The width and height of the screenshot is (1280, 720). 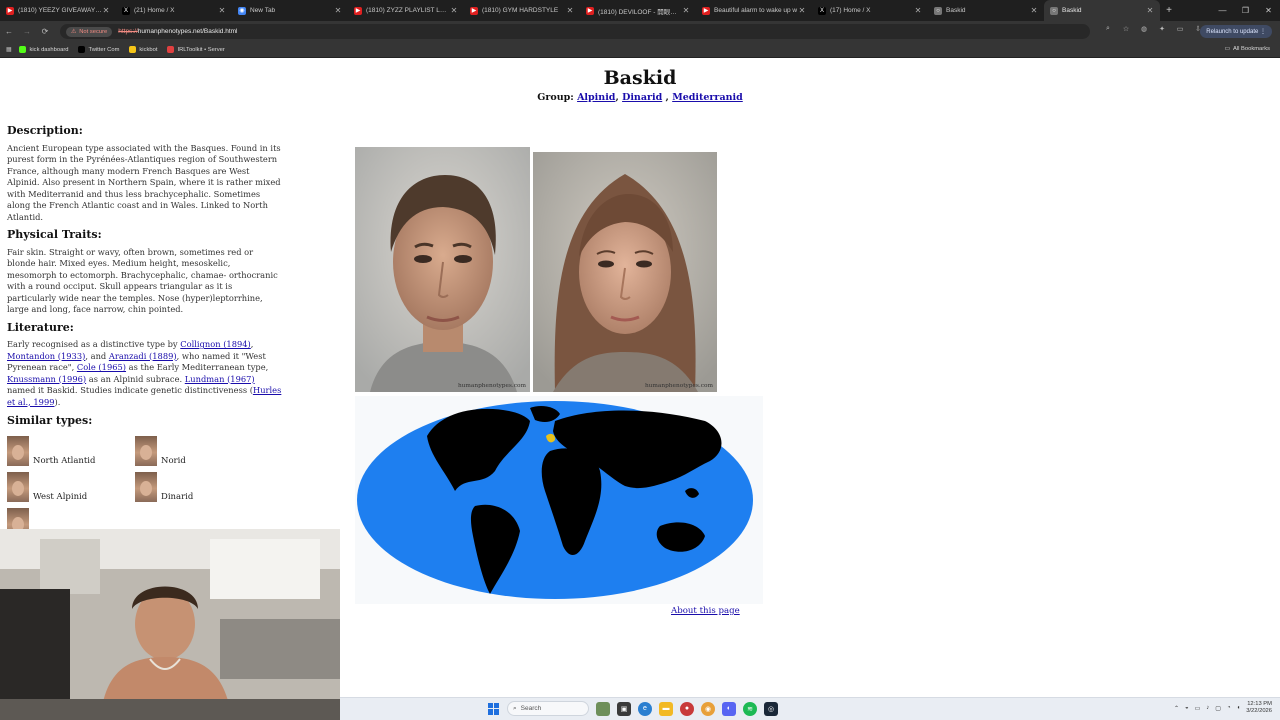 What do you see at coordinates (645, 708) in the screenshot?
I see `edge-icon: e` at bounding box center [645, 708].